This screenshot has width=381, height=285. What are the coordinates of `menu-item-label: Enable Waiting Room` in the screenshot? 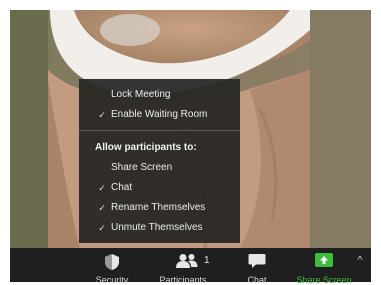 It's located at (159, 114).